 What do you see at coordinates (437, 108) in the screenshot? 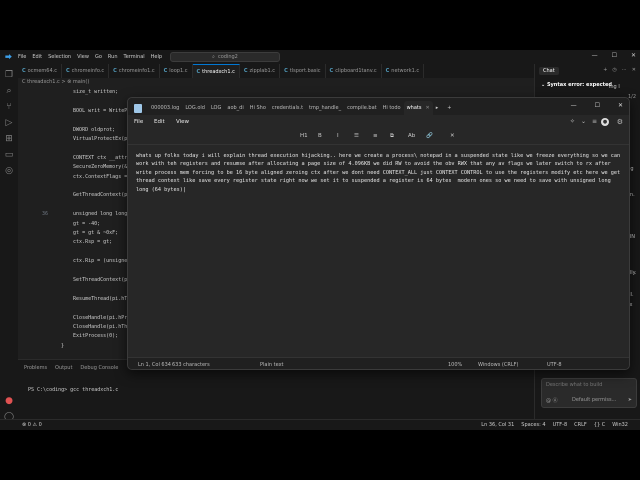
I see `scroll-tabs-icon: ▸` at bounding box center [437, 108].